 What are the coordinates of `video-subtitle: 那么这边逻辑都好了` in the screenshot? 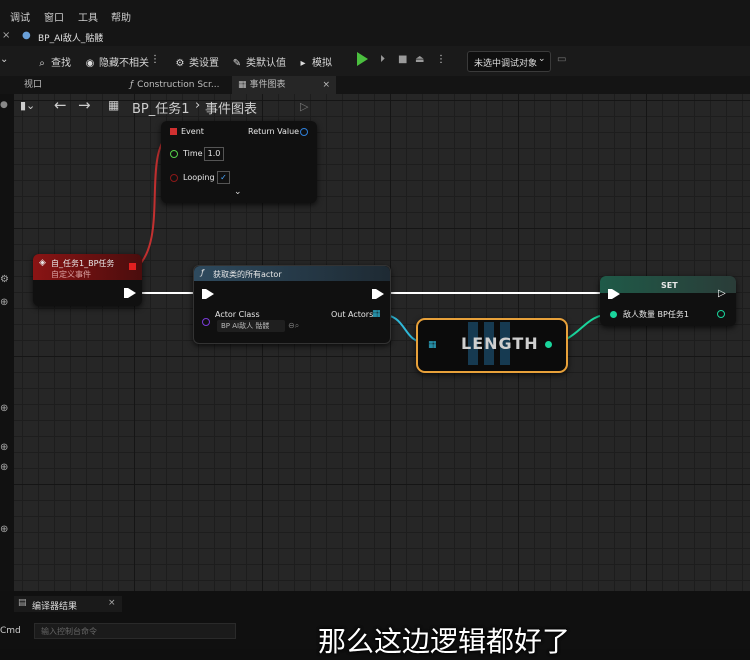 It's located at (444, 641).